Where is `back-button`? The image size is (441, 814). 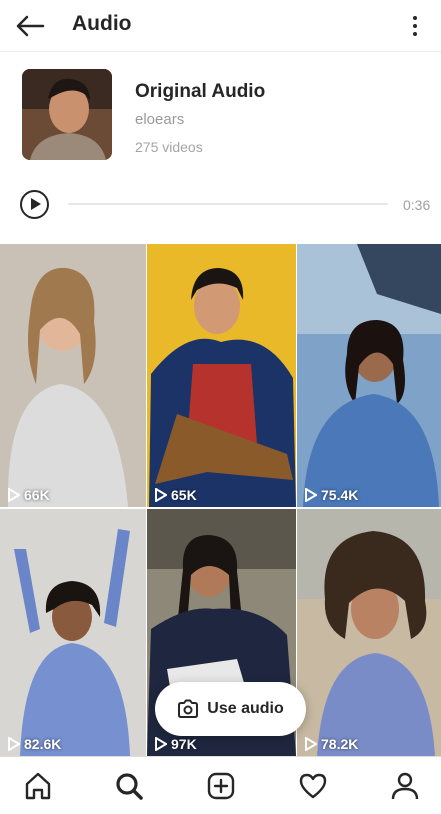 back-button is located at coordinates (30, 26).